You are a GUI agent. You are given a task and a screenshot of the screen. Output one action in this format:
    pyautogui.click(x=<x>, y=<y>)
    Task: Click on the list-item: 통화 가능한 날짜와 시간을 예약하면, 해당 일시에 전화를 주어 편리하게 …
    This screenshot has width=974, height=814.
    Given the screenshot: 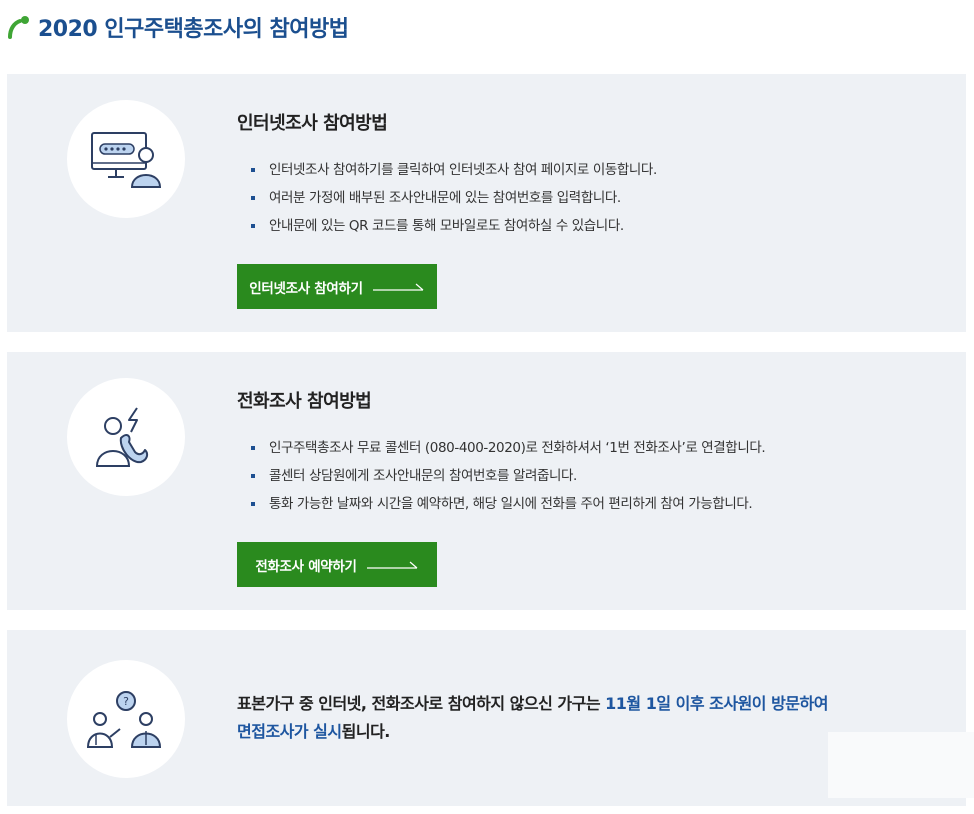 What is the action you would take?
    pyautogui.click(x=501, y=504)
    